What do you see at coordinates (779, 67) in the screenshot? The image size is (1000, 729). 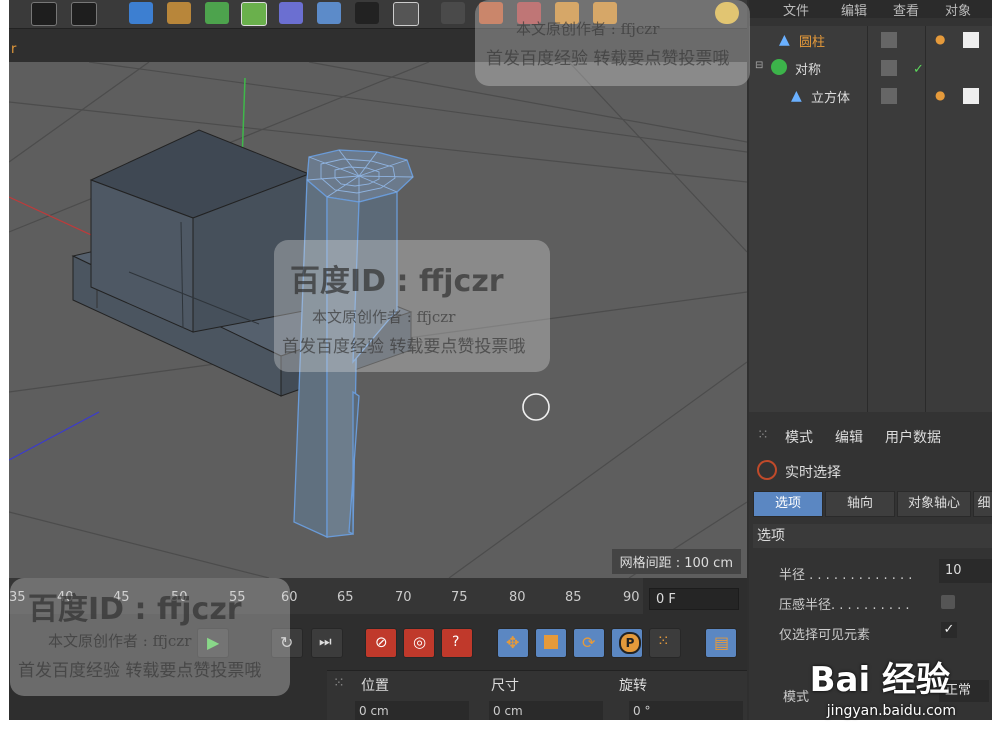 I see `symmetry-icon` at bounding box center [779, 67].